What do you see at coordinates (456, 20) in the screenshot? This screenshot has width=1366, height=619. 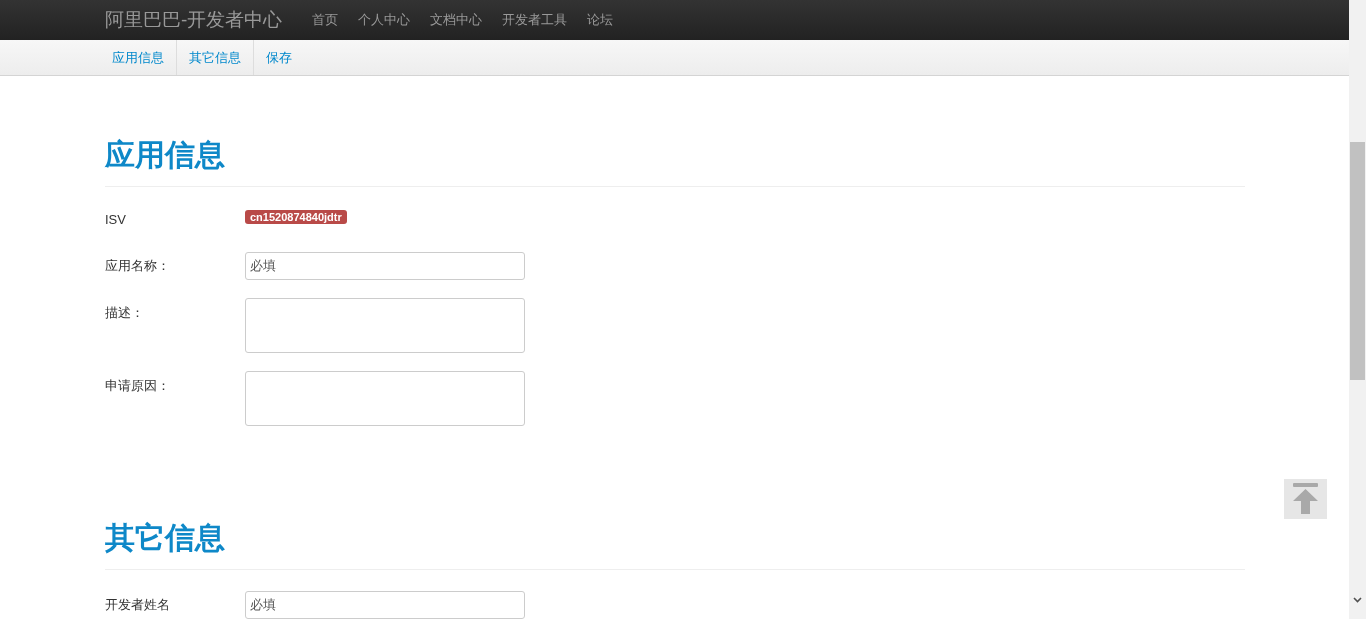 I see `nav-link: 文档中心` at bounding box center [456, 20].